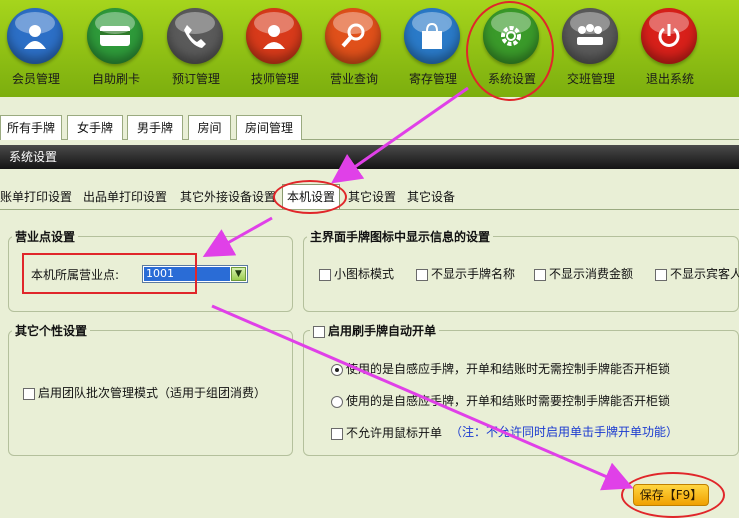 The image size is (739, 518). Describe the element at coordinates (669, 36) in the screenshot. I see `power-icon` at that location.